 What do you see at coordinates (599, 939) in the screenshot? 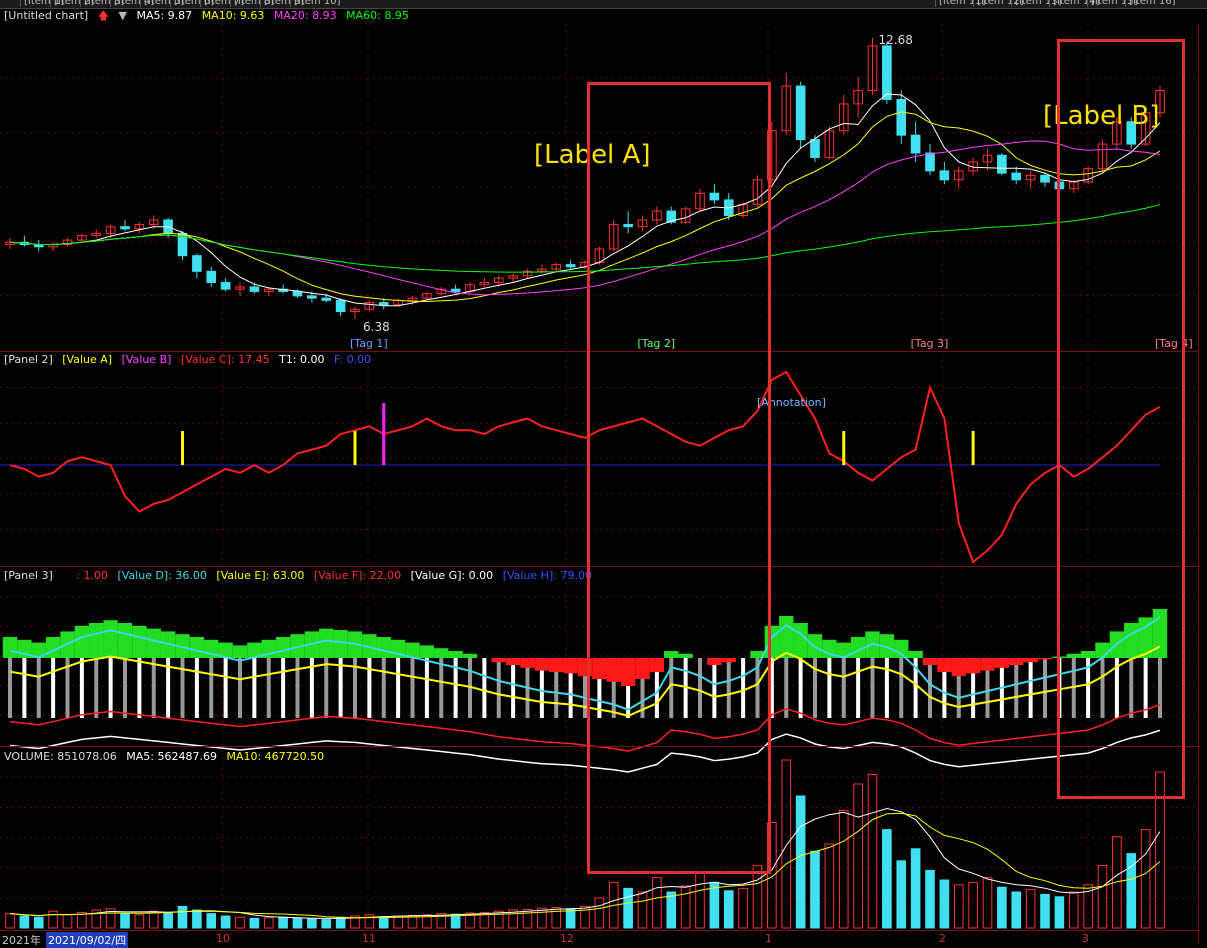
I see `x-axis: 2021年 2021/09/02/四 10 11 12 1 2 3` at bounding box center [599, 939].